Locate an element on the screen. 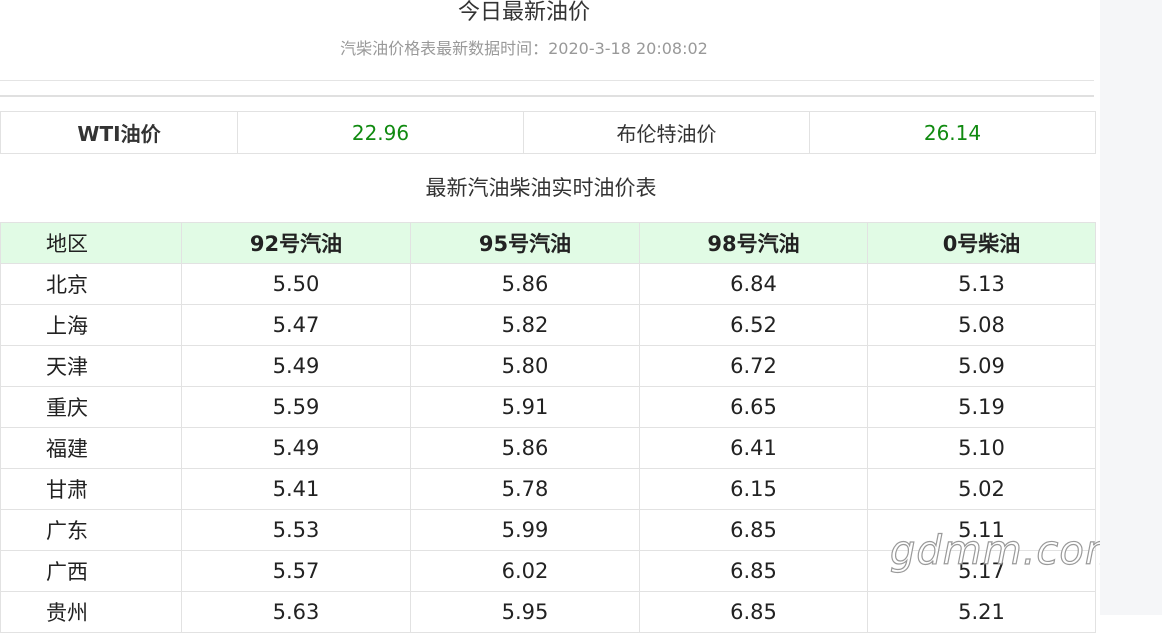 The height and width of the screenshot is (633, 1162). region-cell: 甘肃 is located at coordinates (91, 489).